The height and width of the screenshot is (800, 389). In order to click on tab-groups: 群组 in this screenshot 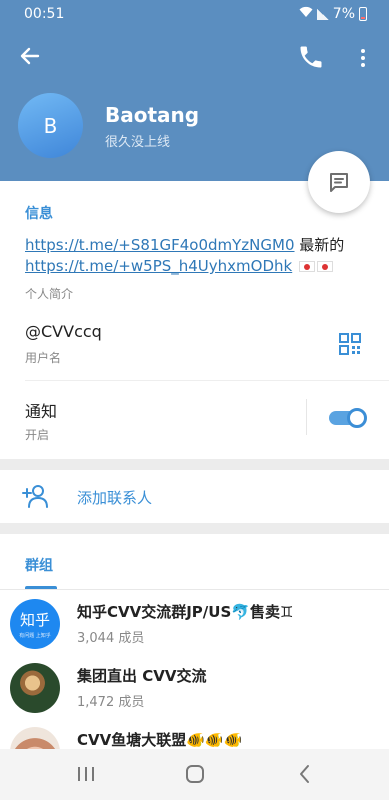, I will do `click(39, 565)`.